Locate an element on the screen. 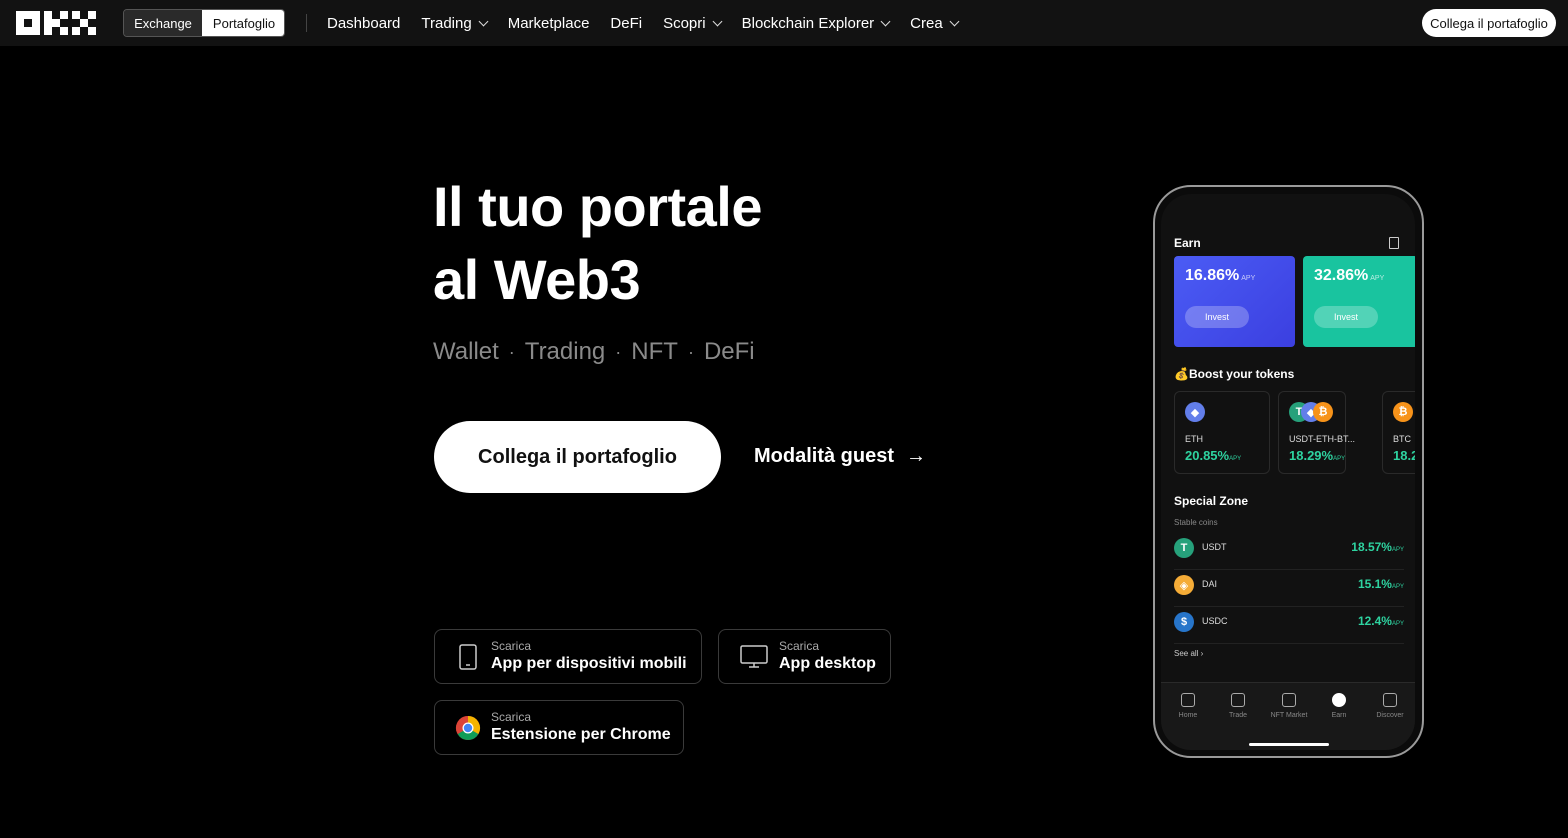 Image resolution: width=1568 pixels, height=838 pixels. hero-title-line2: al Web3 is located at coordinates (537, 279).